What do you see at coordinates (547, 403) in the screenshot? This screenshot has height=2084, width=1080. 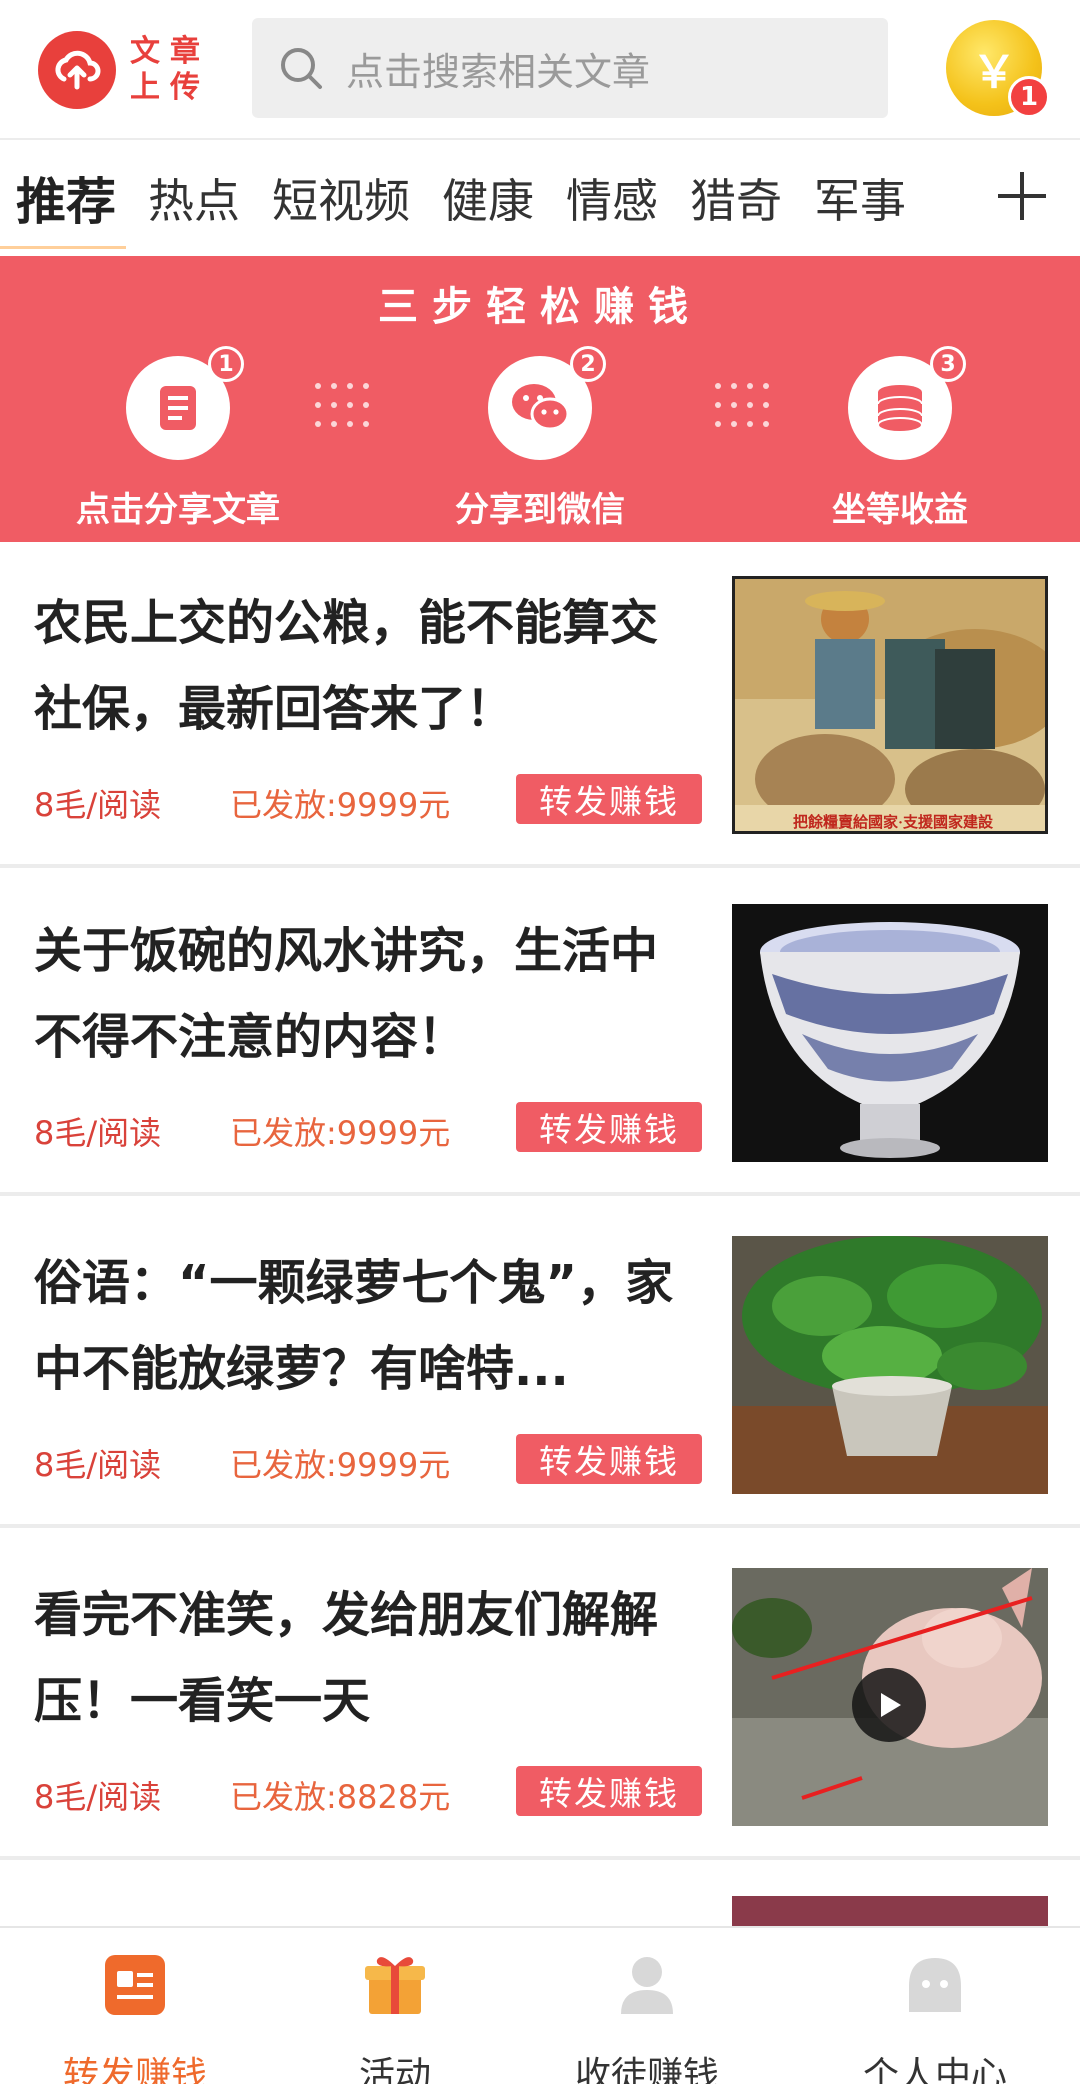 I see `wechat-icon: 2` at bounding box center [547, 403].